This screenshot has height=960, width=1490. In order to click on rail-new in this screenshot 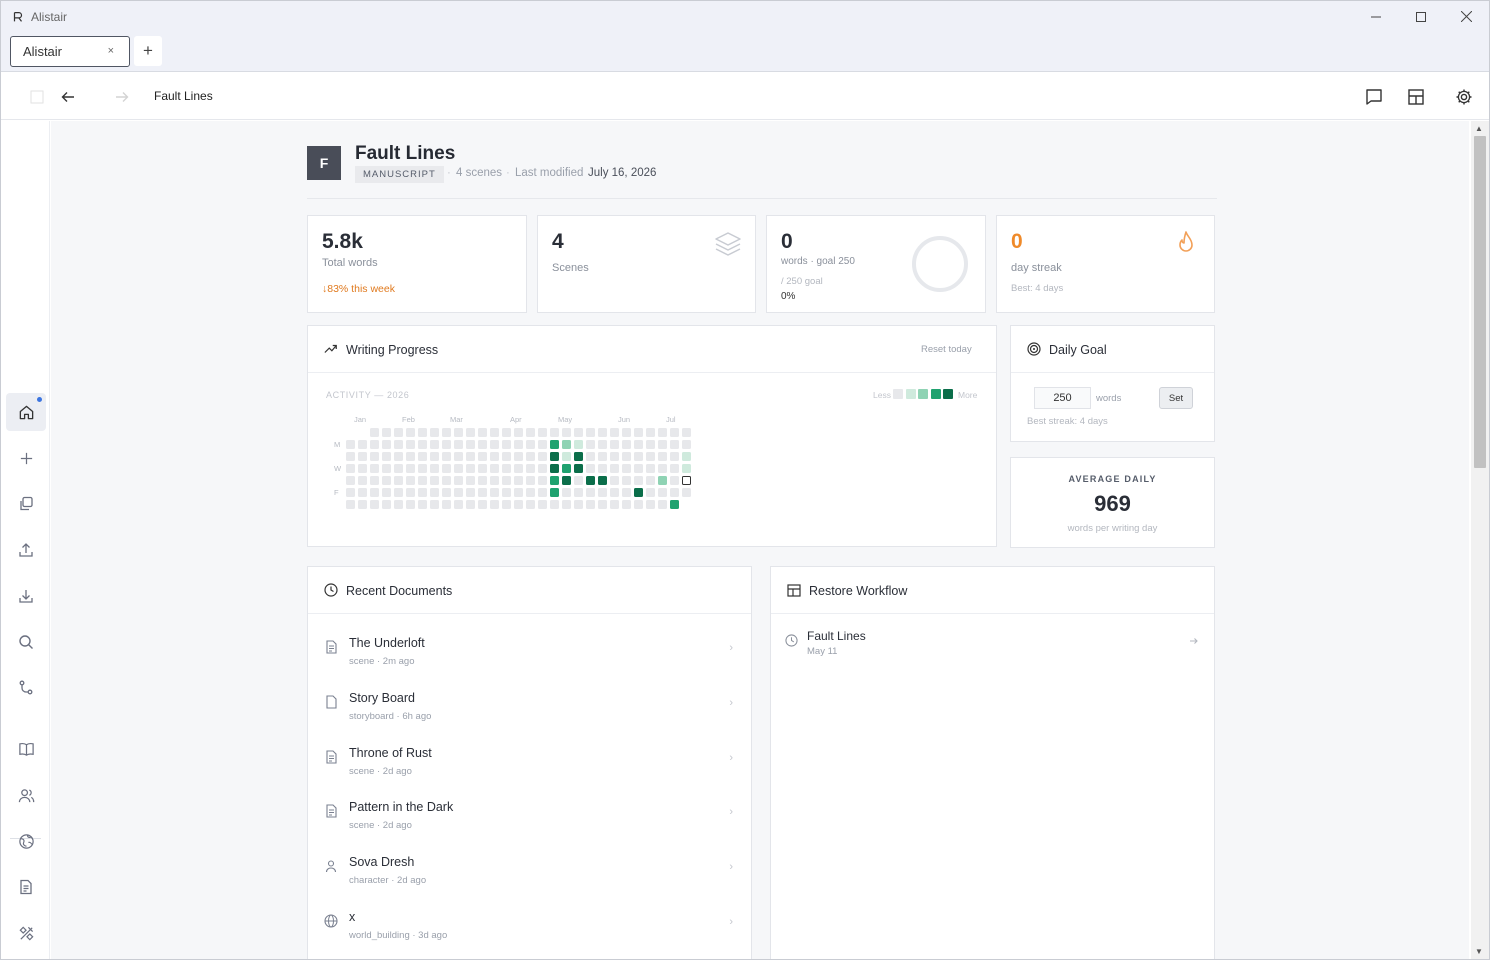, I will do `click(26, 458)`.